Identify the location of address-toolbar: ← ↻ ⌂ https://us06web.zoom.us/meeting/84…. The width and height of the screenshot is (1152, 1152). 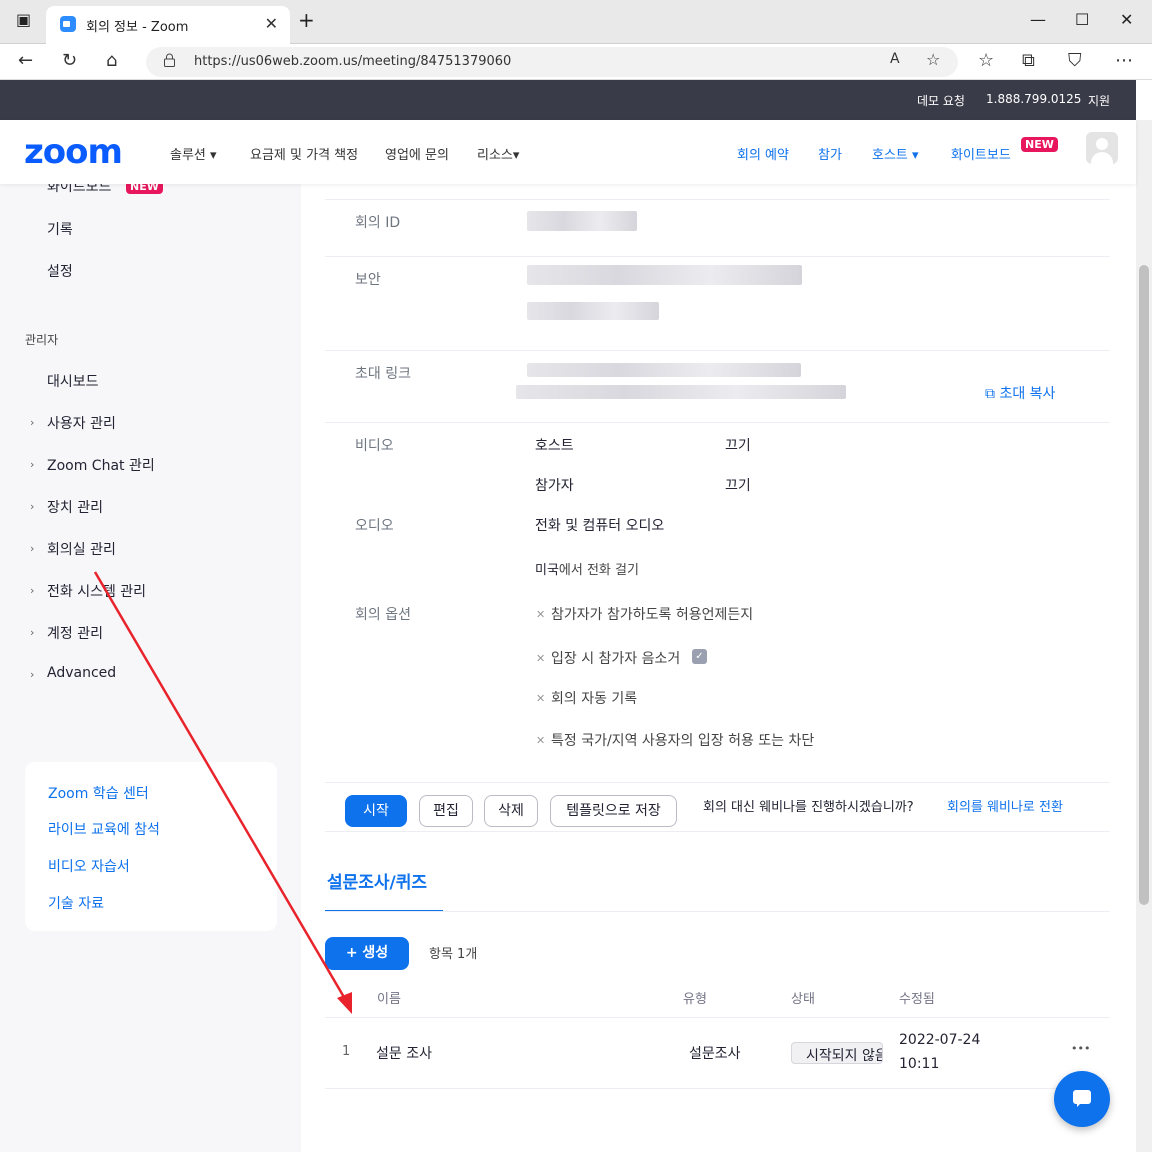
(576, 62).